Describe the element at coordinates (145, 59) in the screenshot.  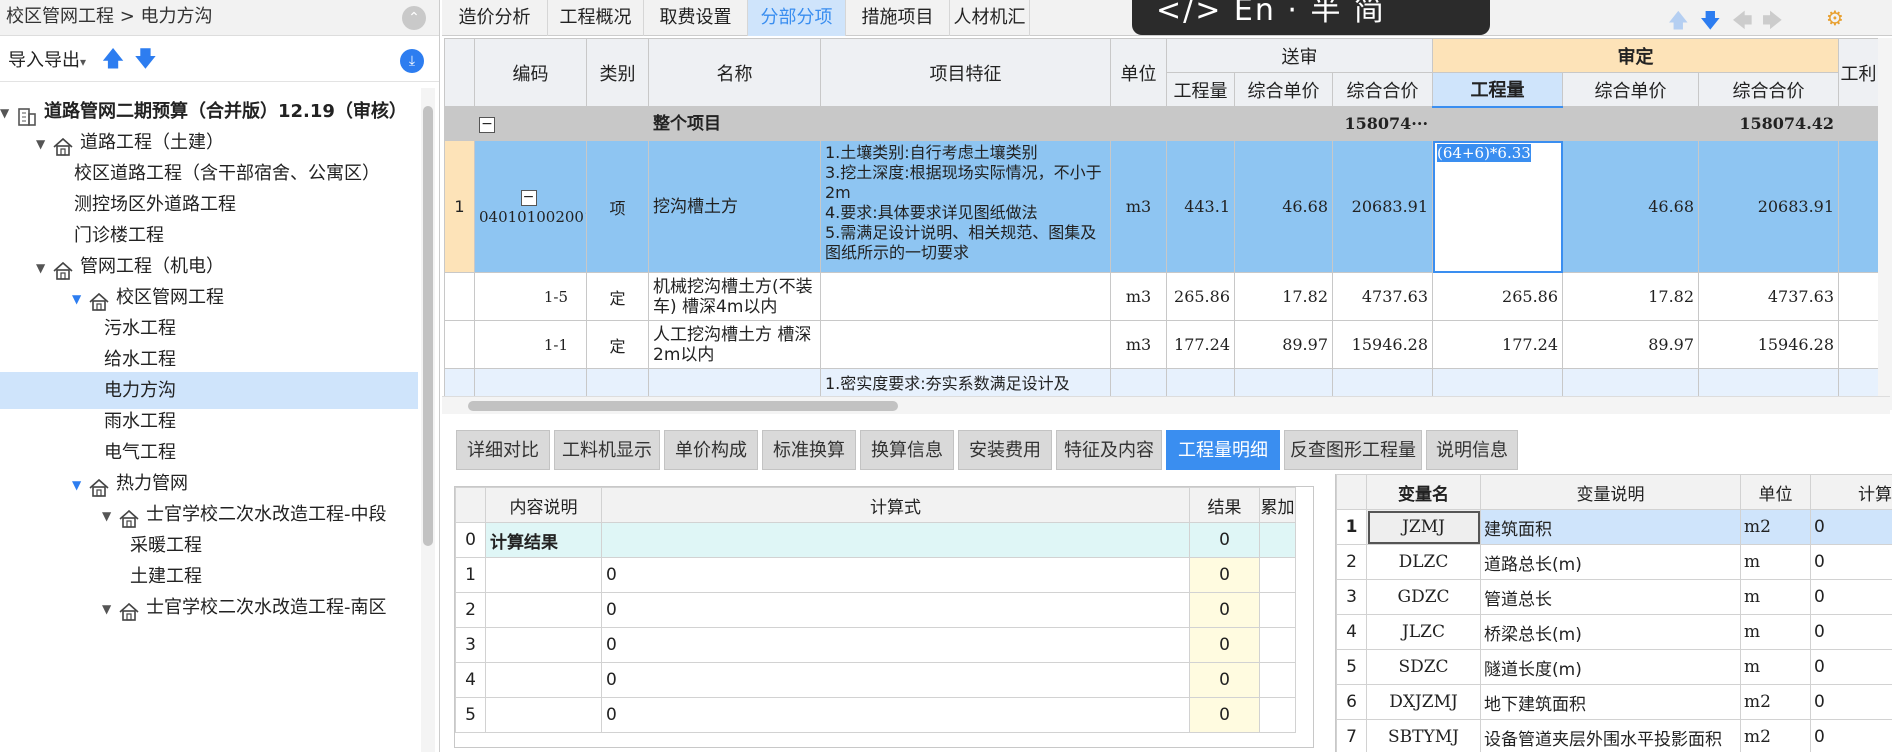
I see `move-down-icon: 🡇` at that location.